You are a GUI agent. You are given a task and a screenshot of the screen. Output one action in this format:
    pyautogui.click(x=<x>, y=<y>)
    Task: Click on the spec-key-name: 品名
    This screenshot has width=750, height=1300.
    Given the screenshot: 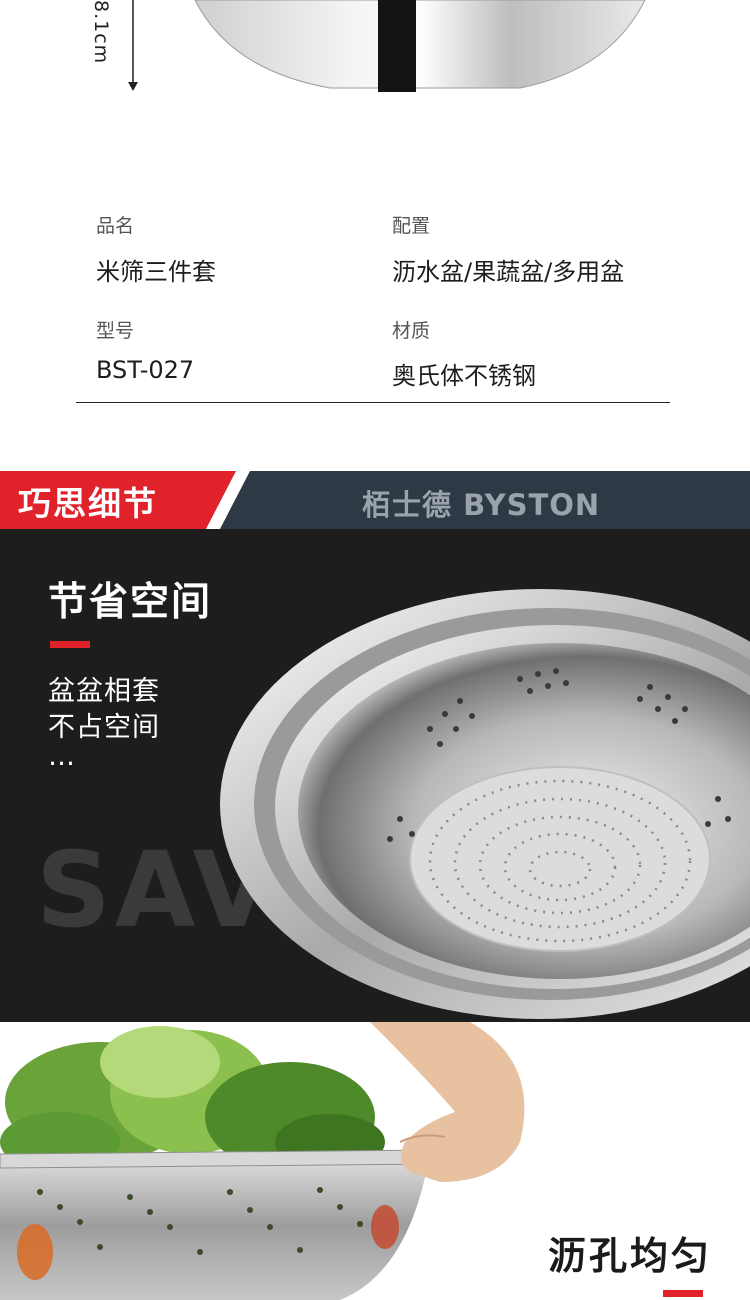 What is the action you would take?
    pyautogui.click(x=115, y=226)
    